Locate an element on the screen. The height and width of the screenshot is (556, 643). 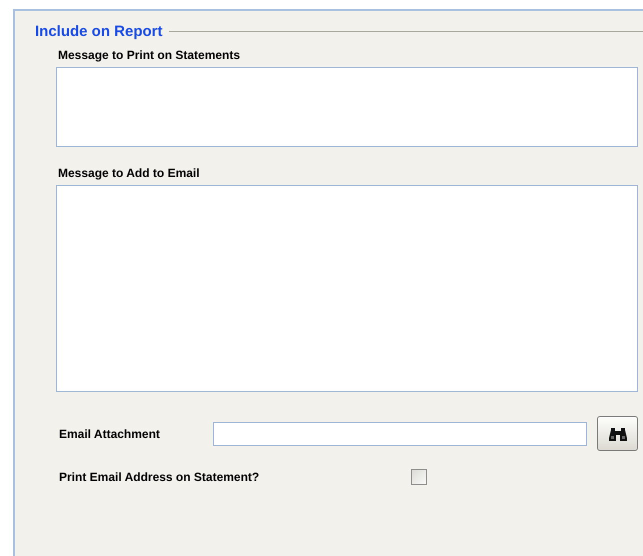
field-label: Message to Add to Email is located at coordinates (129, 173).